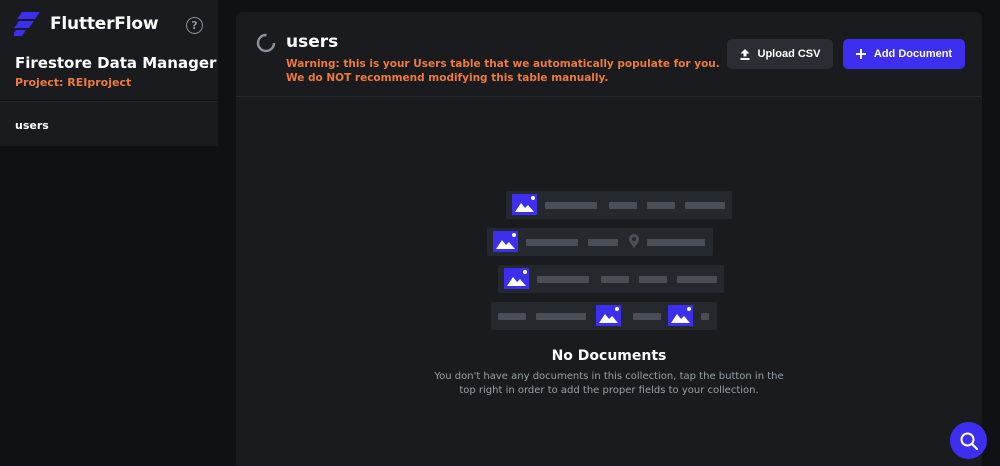 The image size is (1000, 466). What do you see at coordinates (116, 63) in the screenshot?
I see `sidebar-title: Firestore Data Manager` at bounding box center [116, 63].